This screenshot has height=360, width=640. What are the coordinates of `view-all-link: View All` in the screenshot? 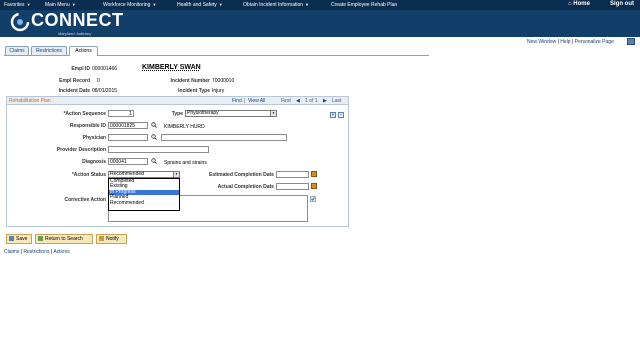 It's located at (256, 101).